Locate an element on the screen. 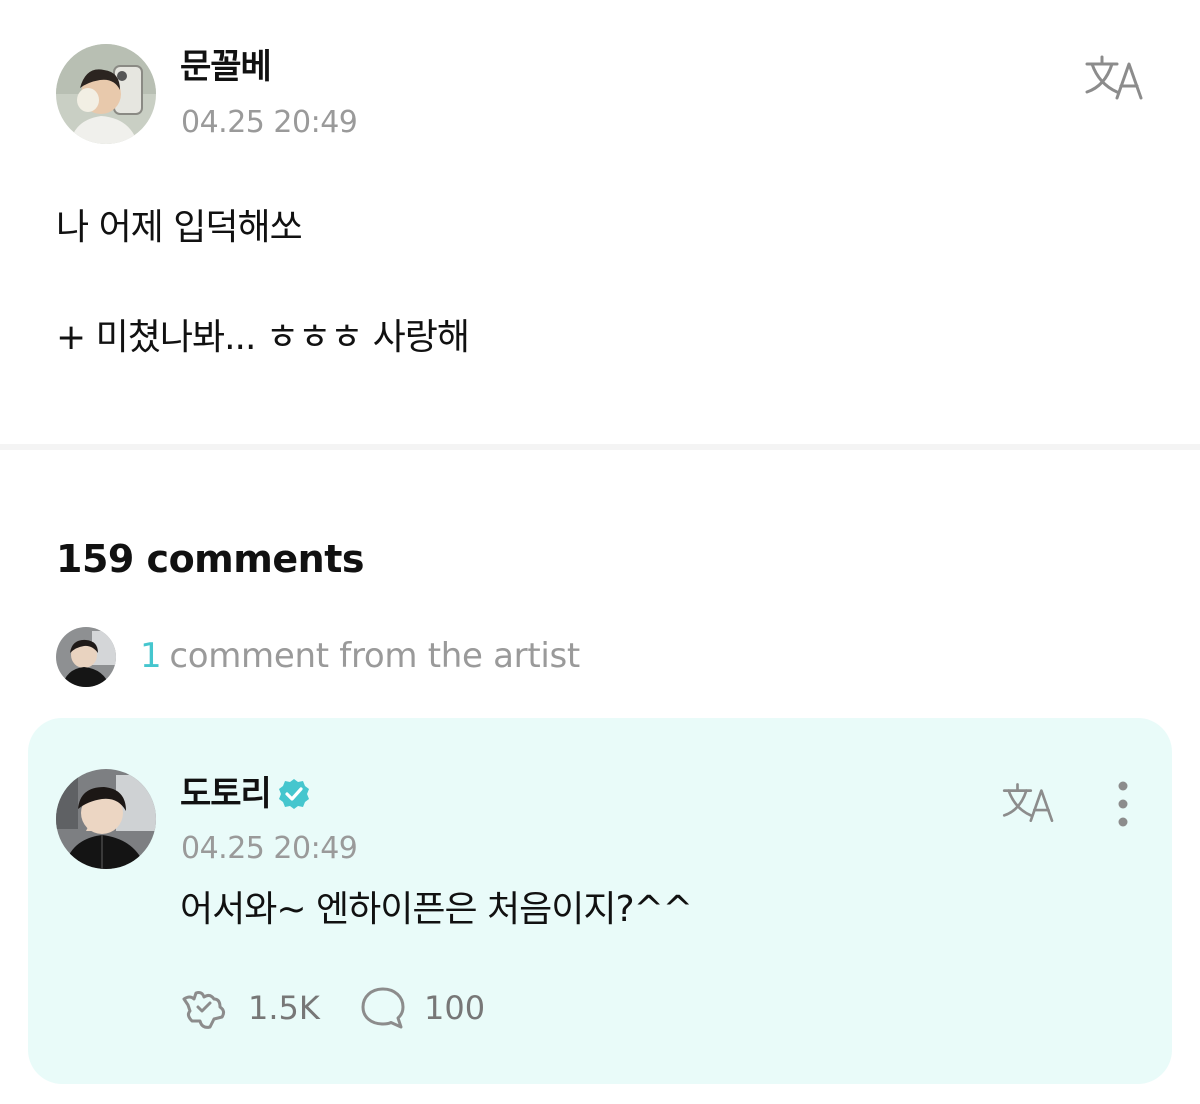  artist-comment-avatar is located at coordinates (106, 819).